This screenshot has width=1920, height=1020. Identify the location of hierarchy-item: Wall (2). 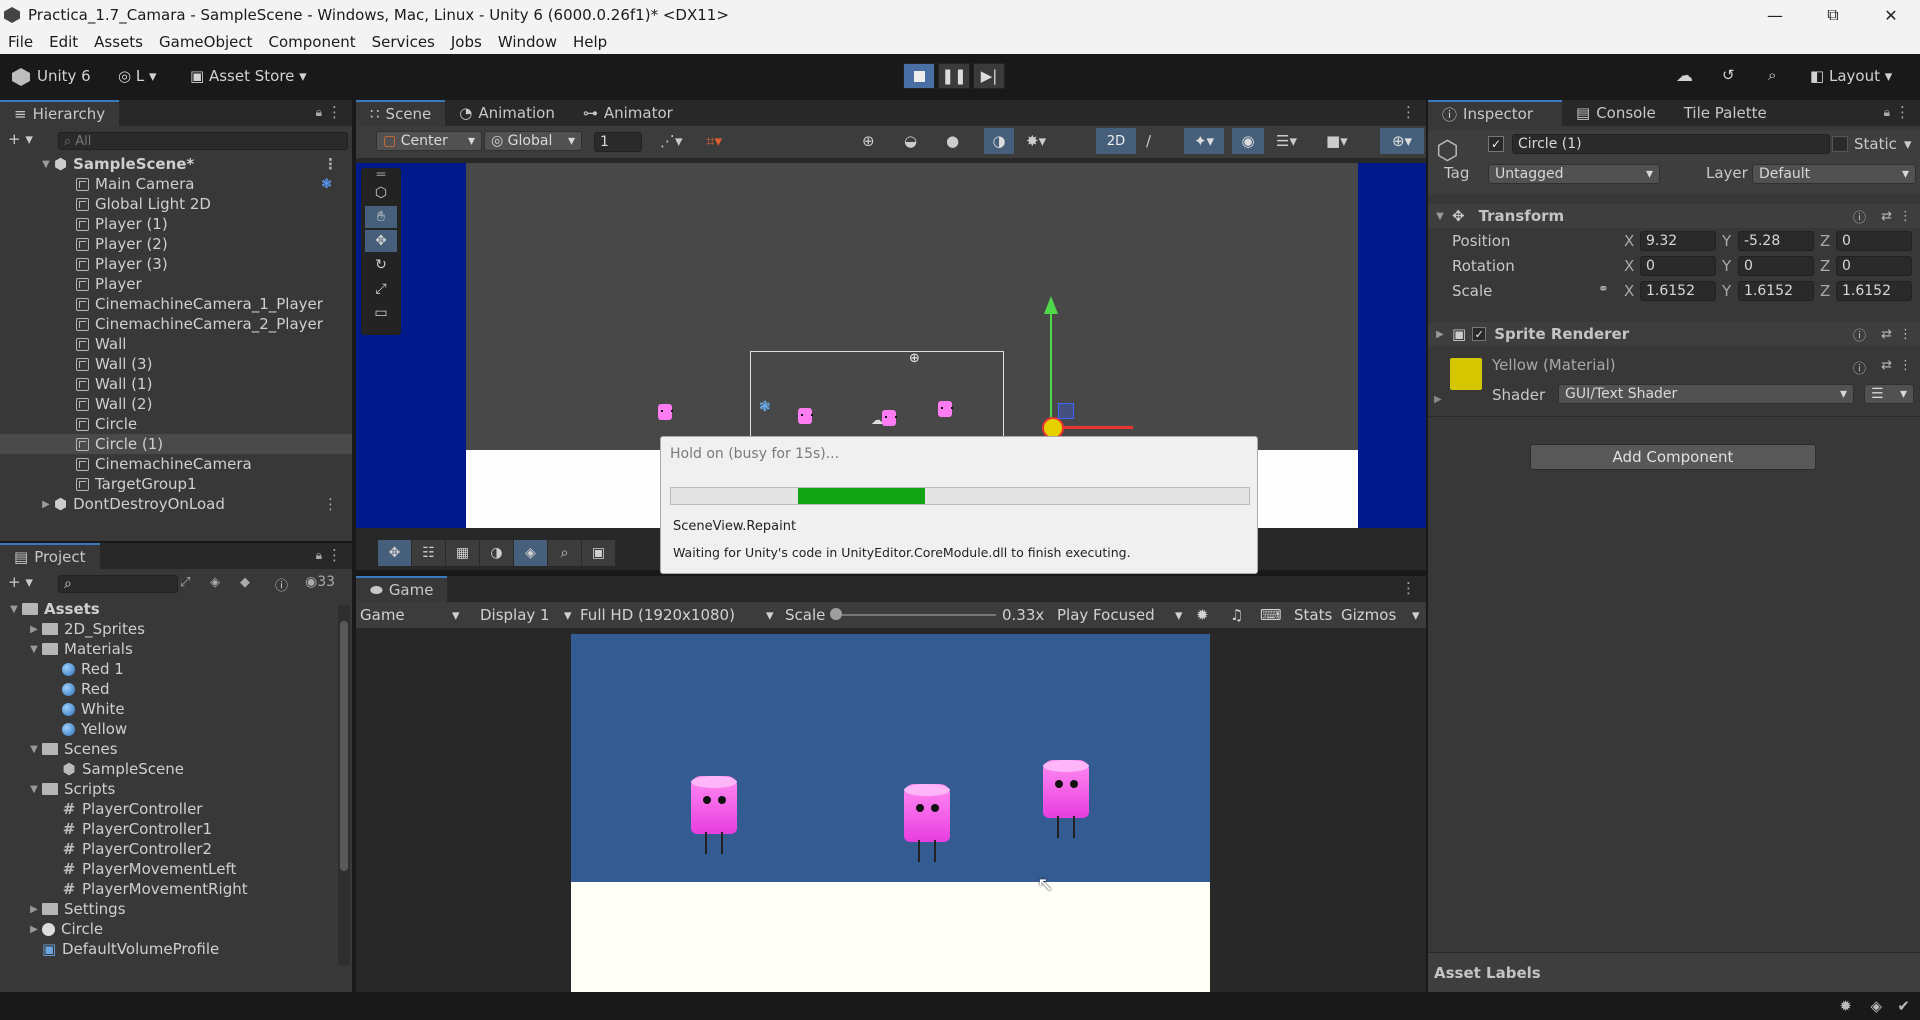
(176, 404).